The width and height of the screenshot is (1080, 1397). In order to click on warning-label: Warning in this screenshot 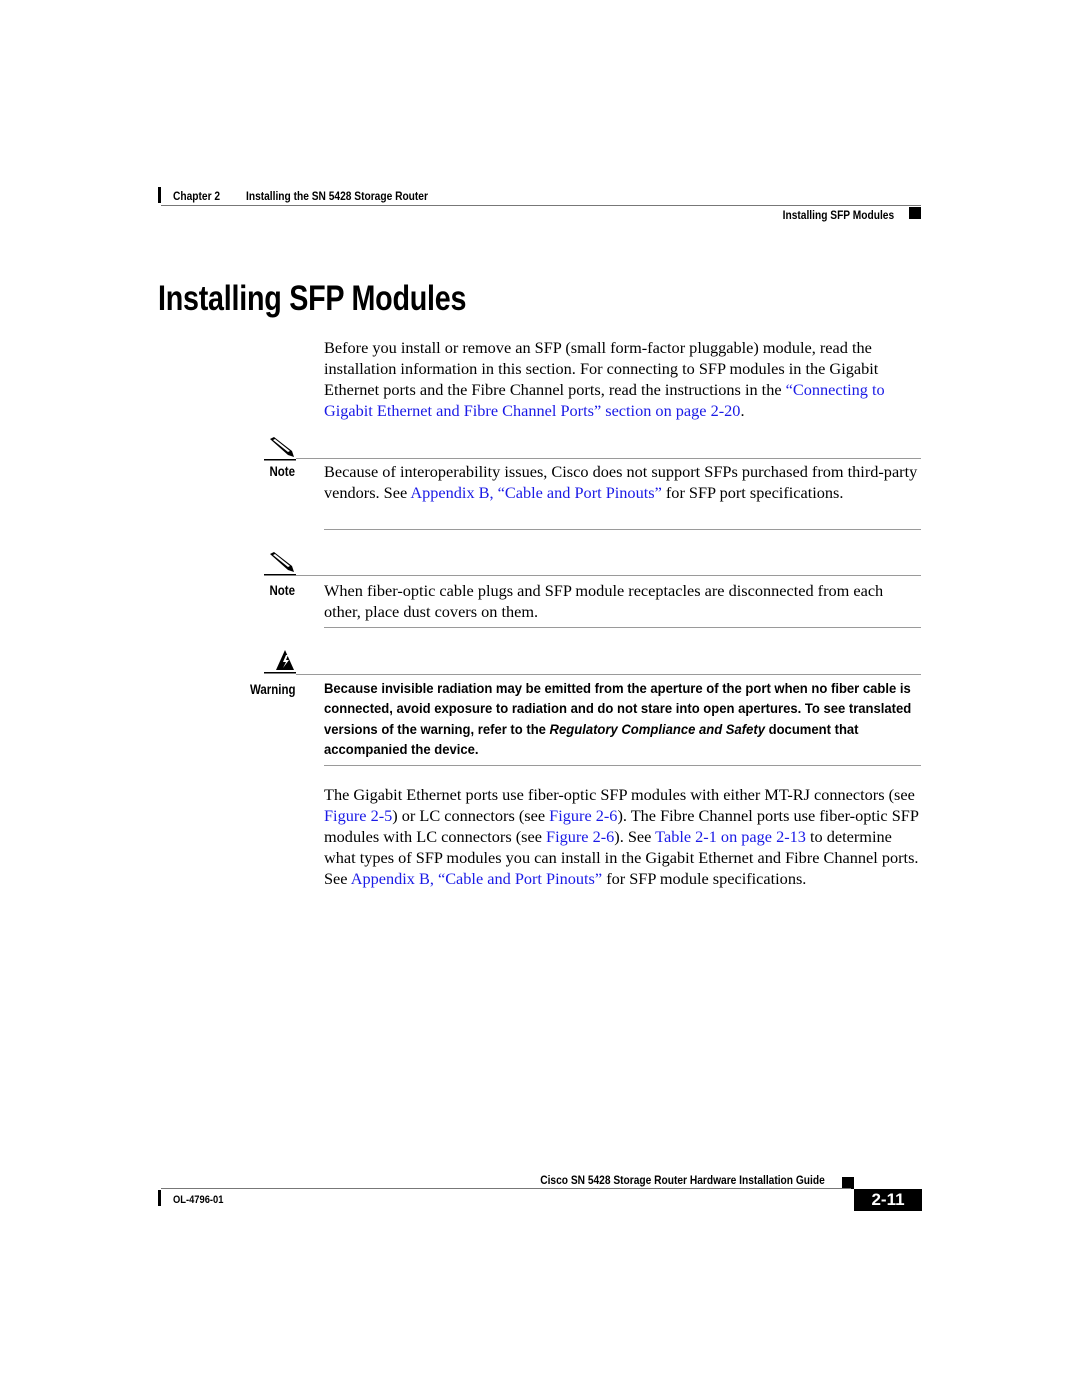, I will do `click(272, 689)`.